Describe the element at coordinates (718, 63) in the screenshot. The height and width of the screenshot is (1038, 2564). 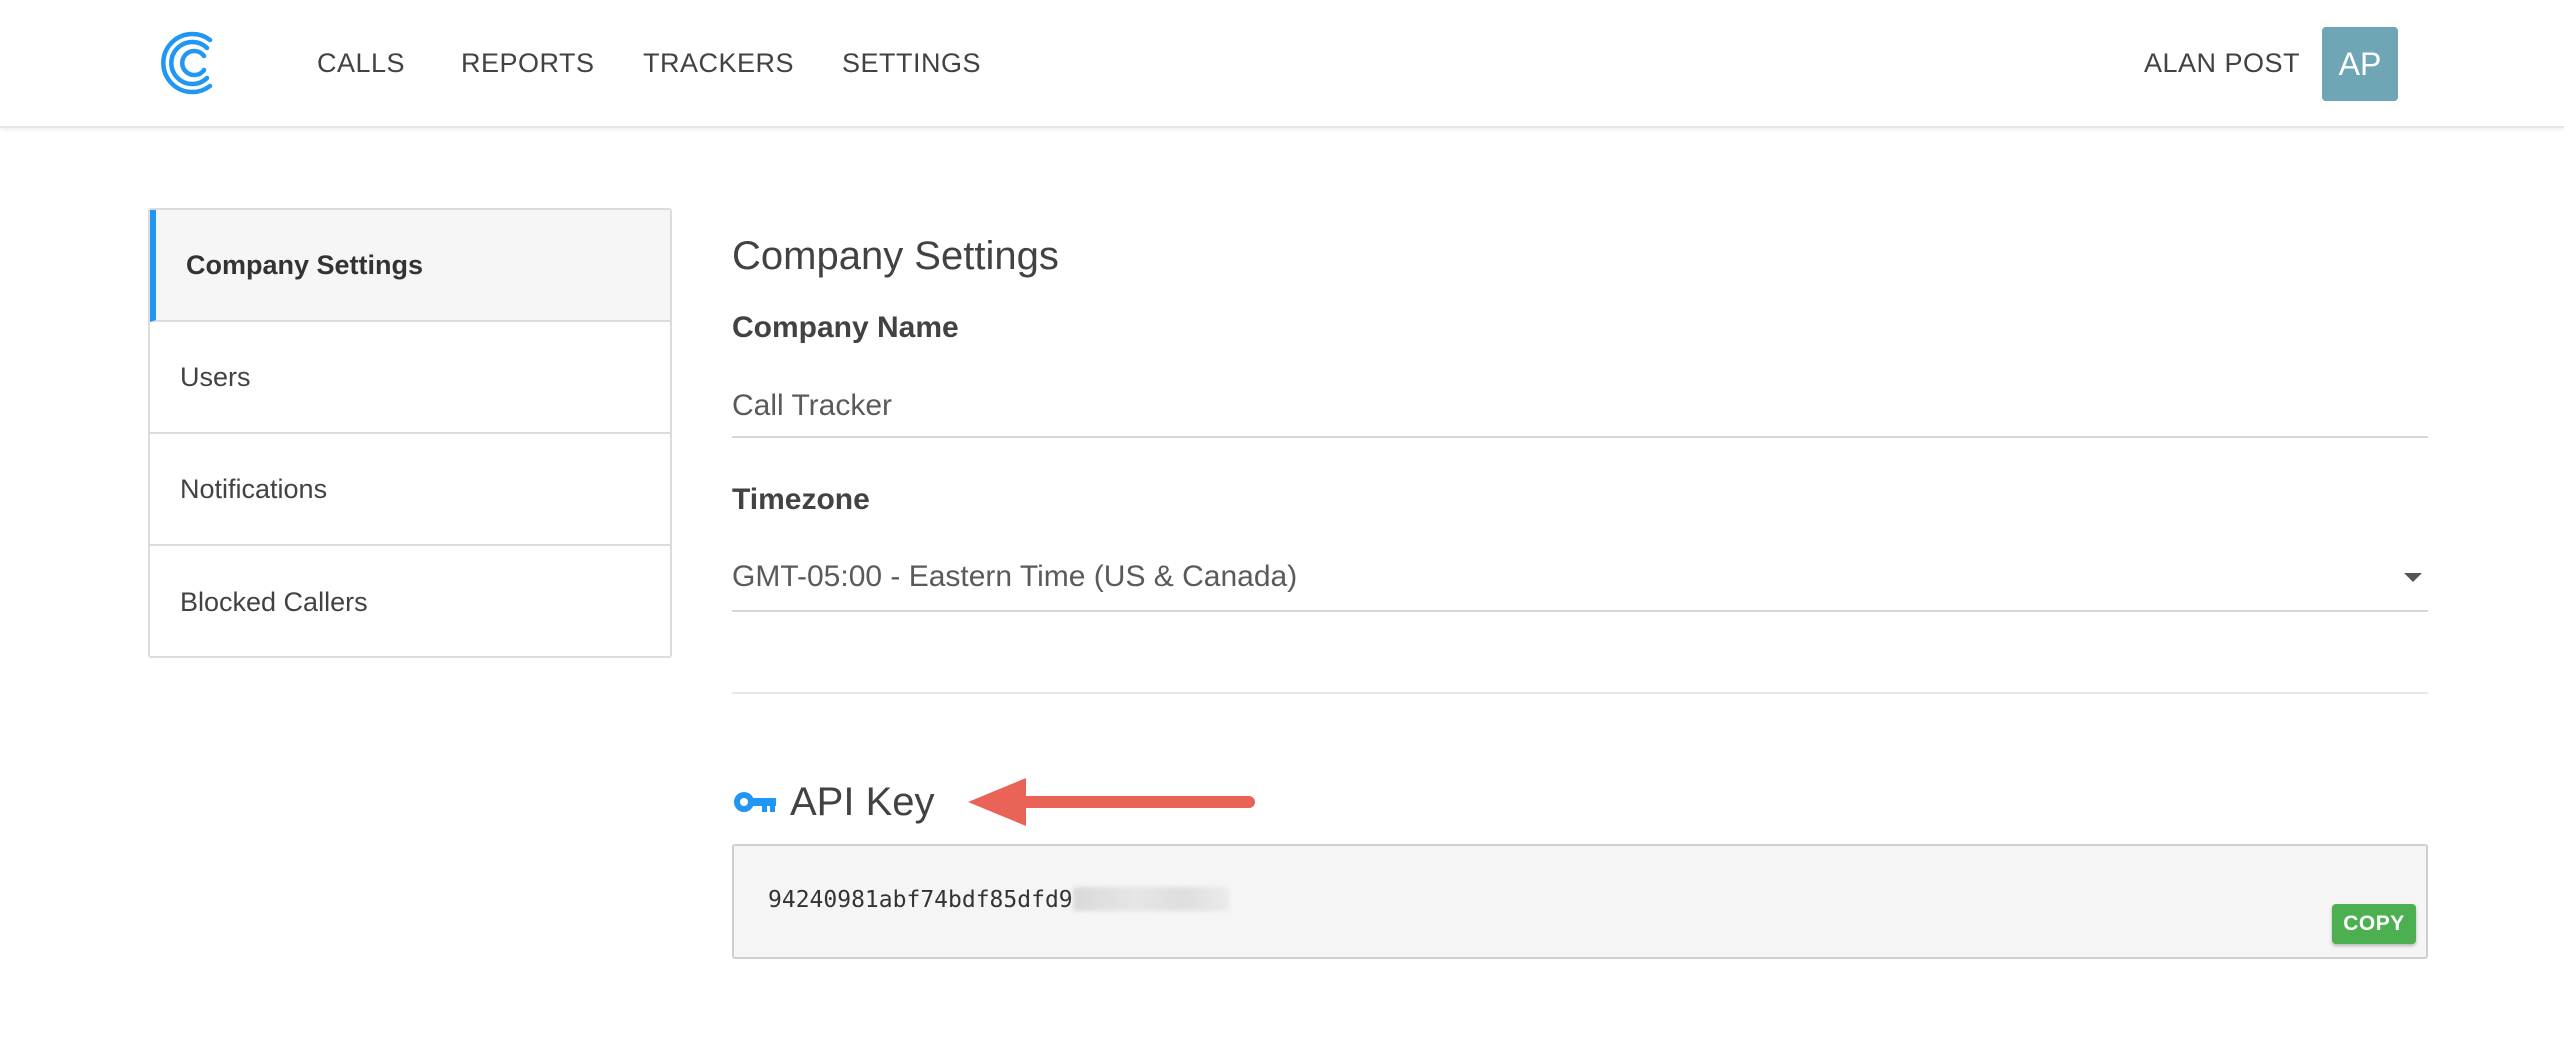
I see `nav-trackers: TRACKERS` at that location.